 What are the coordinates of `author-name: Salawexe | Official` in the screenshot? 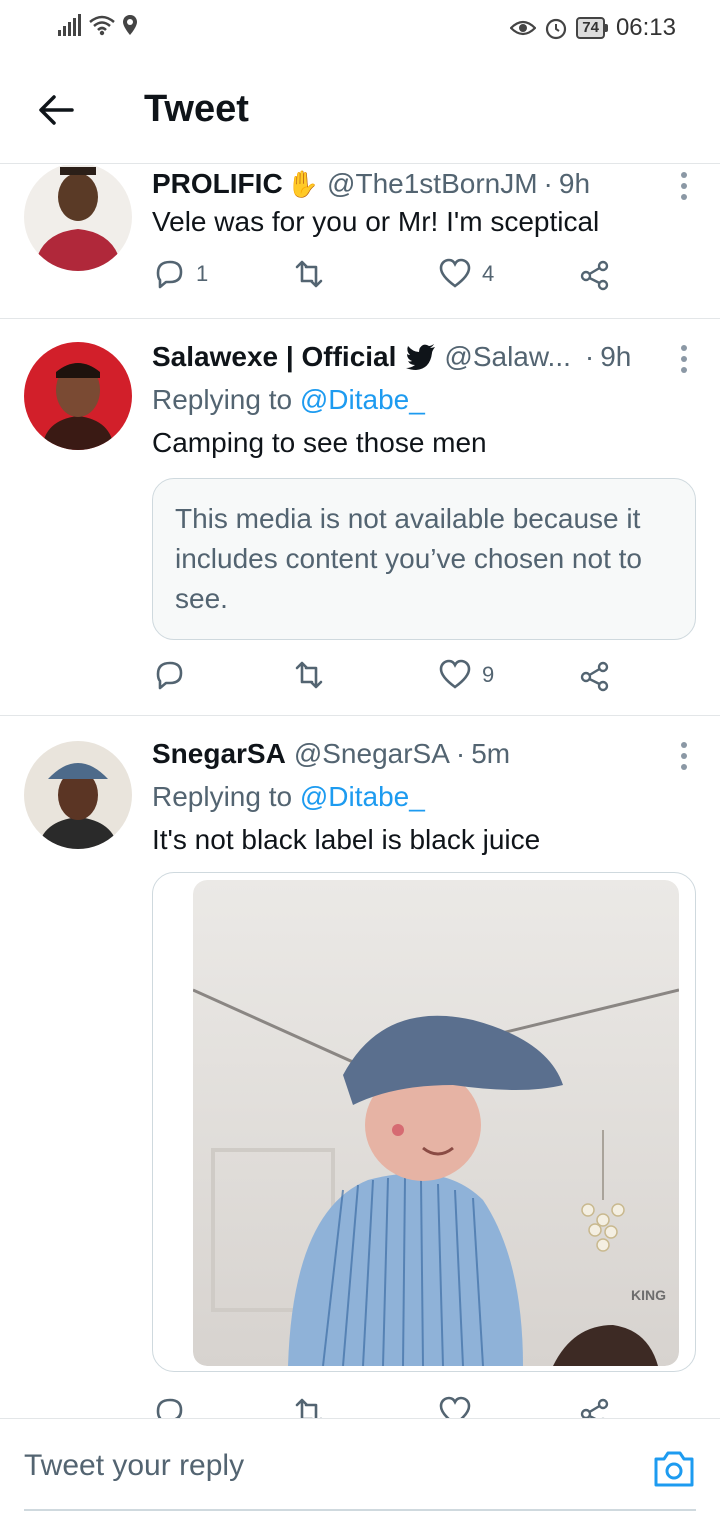 It's located at (274, 357).